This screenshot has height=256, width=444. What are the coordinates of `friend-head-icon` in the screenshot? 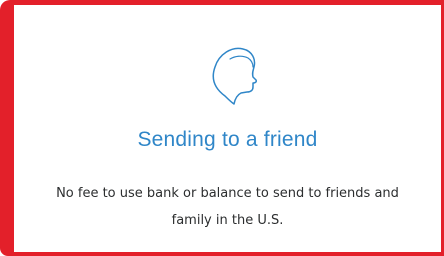 It's located at (234, 75).